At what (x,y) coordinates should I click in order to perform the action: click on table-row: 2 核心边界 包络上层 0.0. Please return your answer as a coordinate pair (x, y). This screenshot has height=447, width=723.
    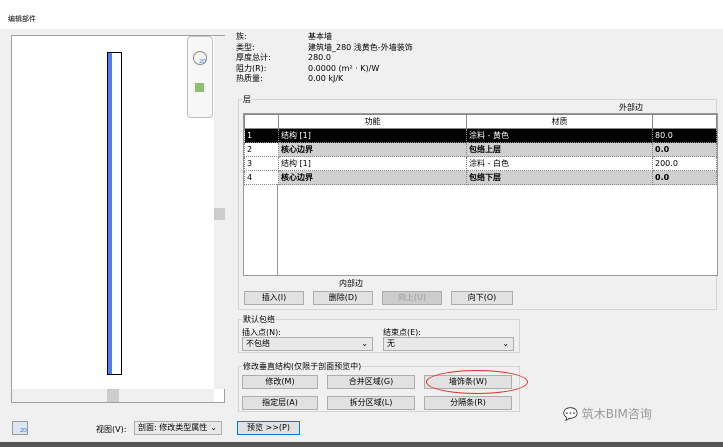
    Looking at the image, I should click on (480, 149).